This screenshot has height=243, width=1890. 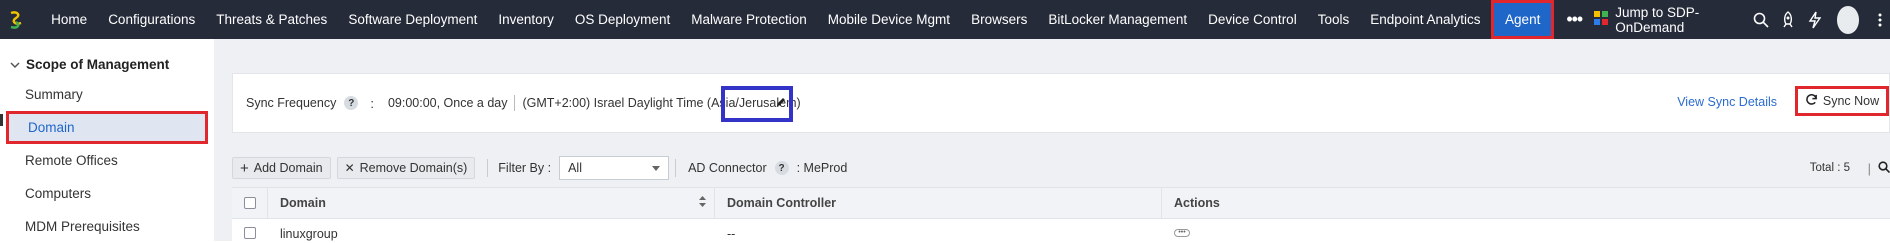 I want to click on total-count: Total : 5, so click(x=1829, y=168).